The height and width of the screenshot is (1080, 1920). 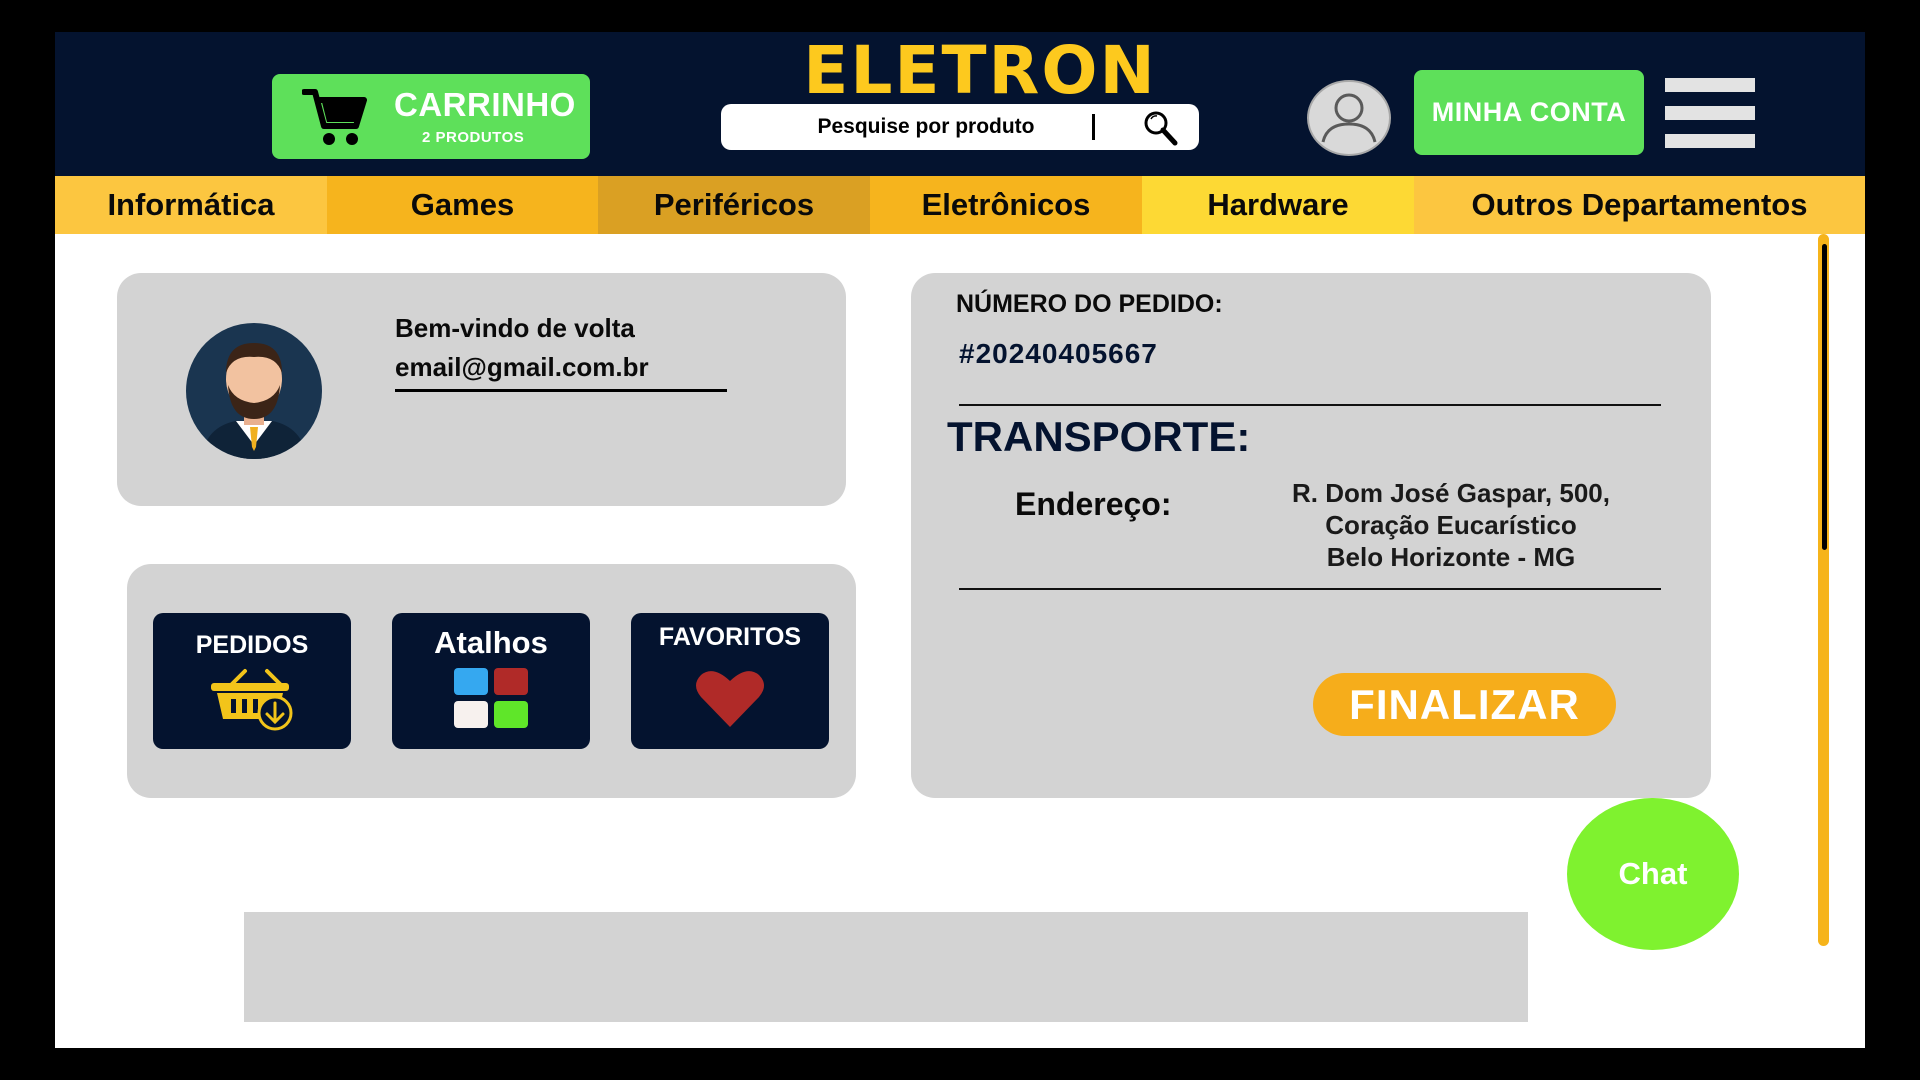 What do you see at coordinates (1278, 205) in the screenshot?
I see `nav-item-hardware: Hardware` at bounding box center [1278, 205].